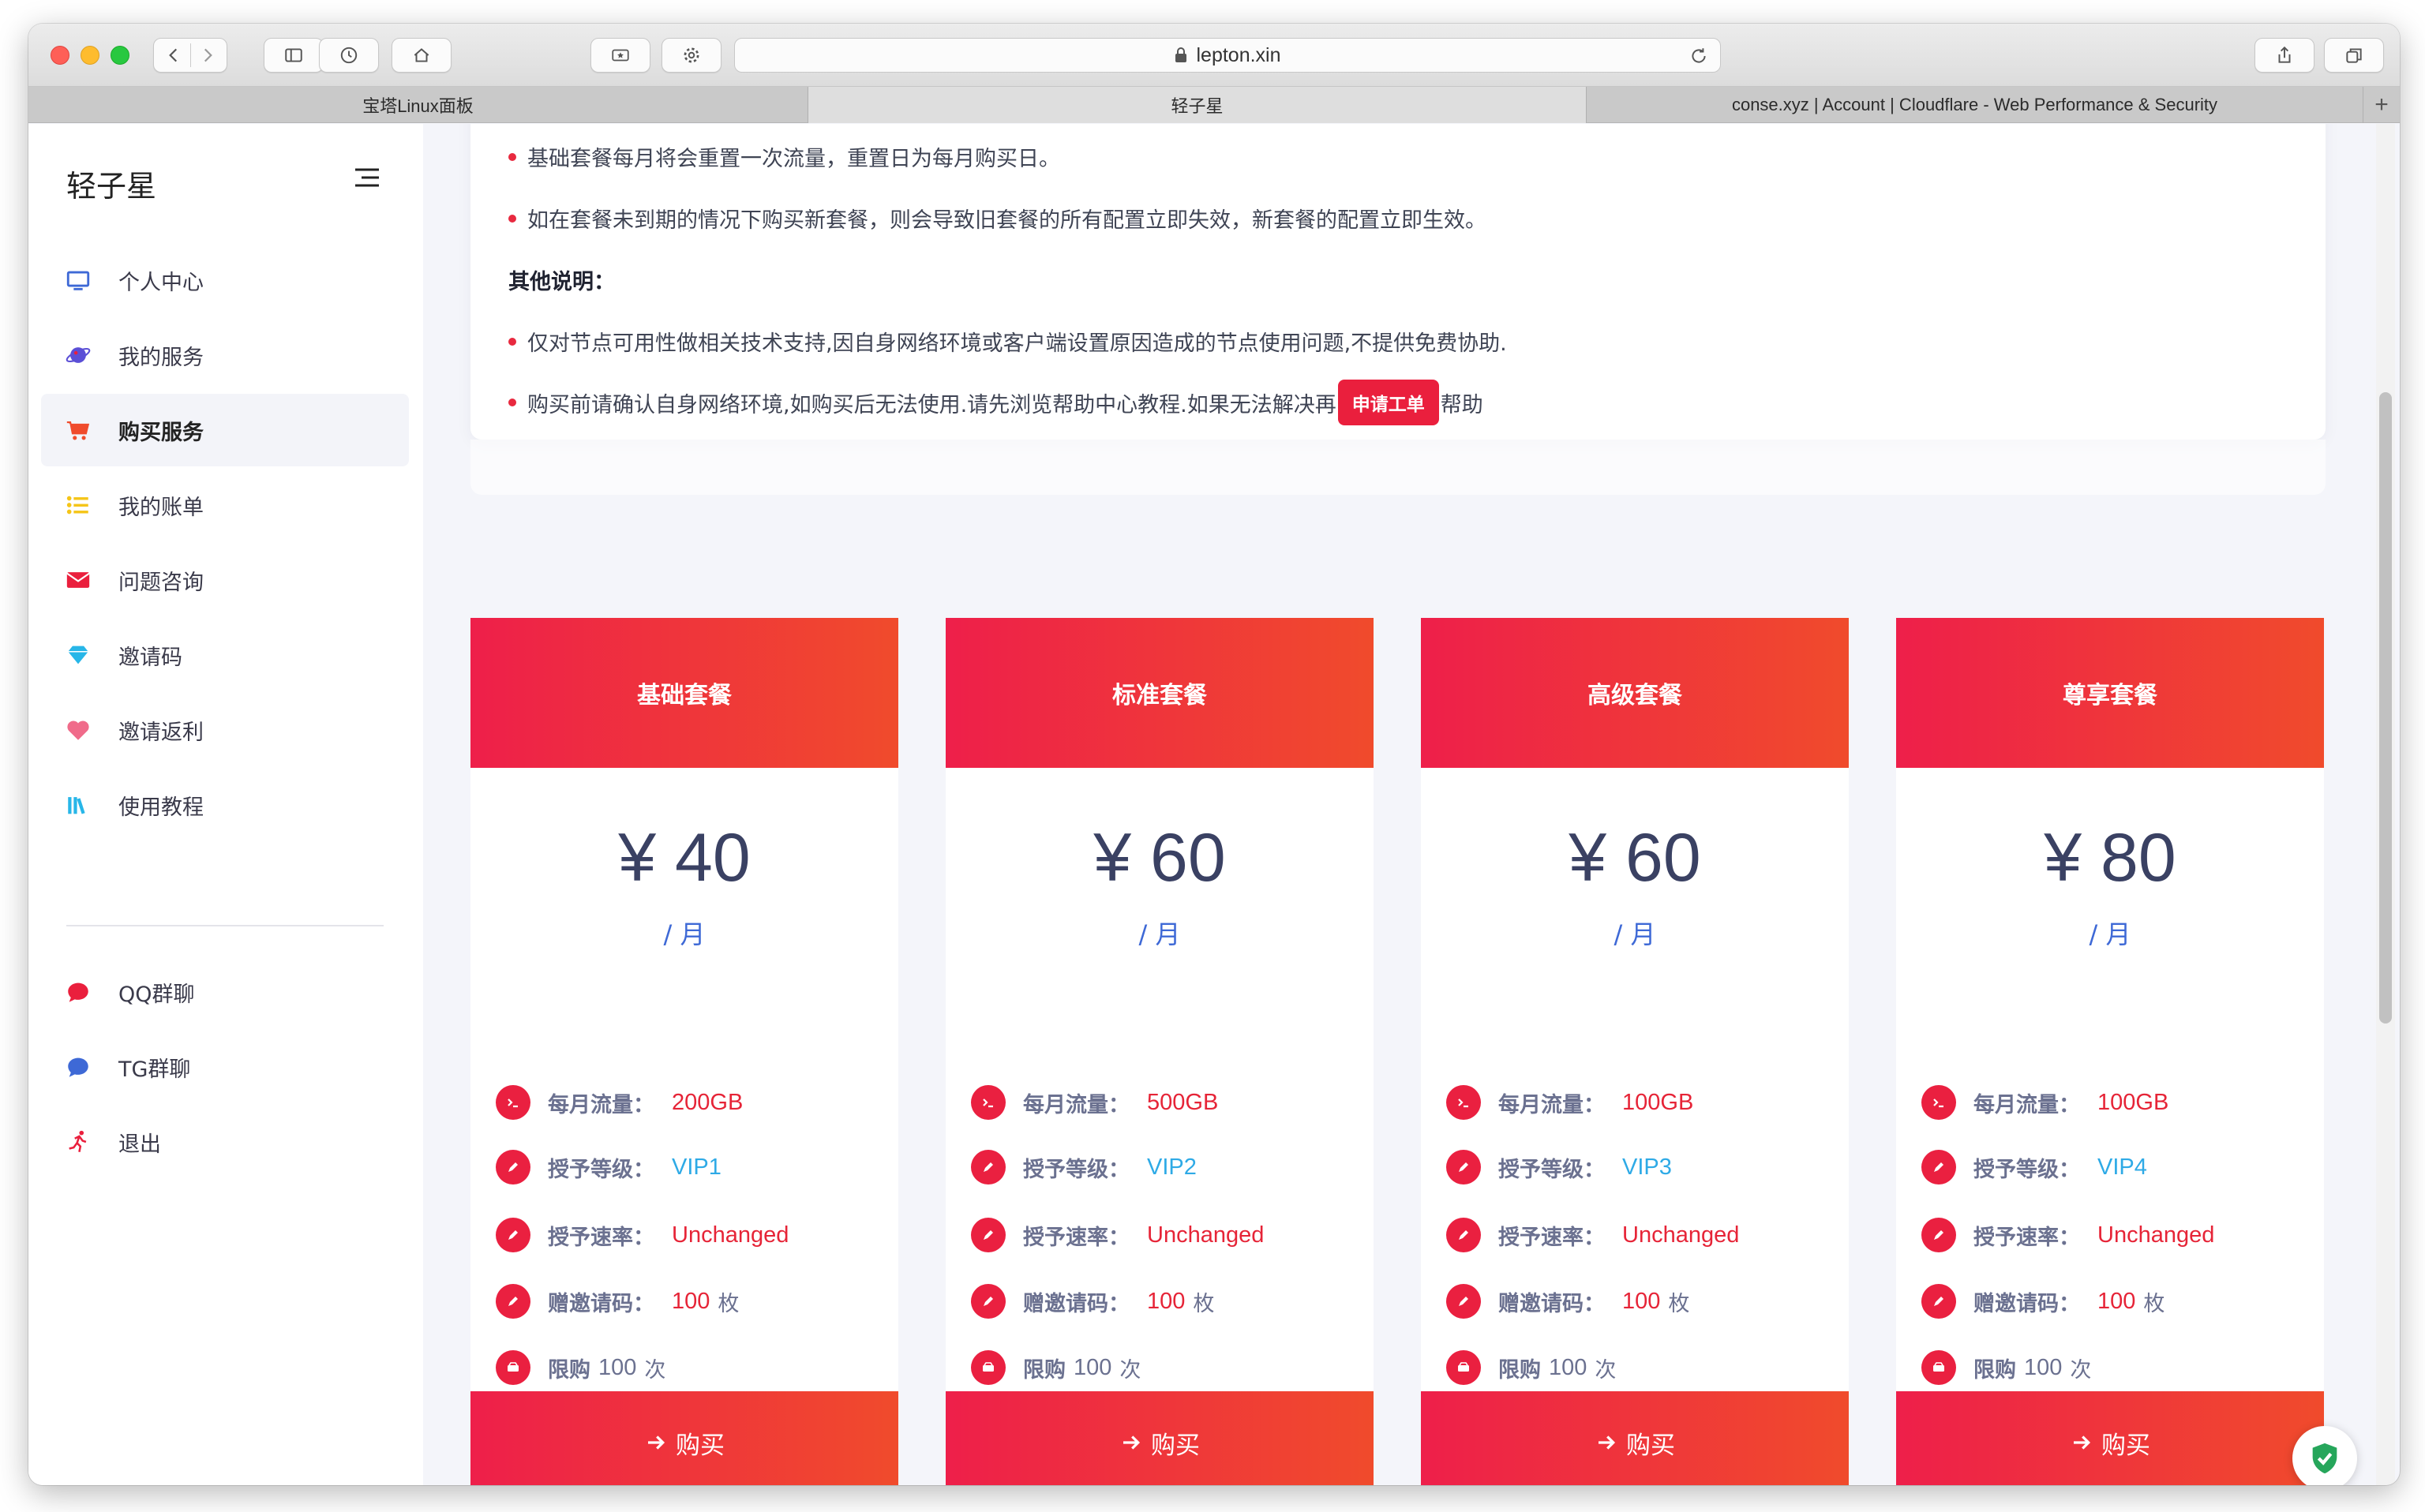  I want to click on sidebar-item-buy-services: 购买服务, so click(225, 430).